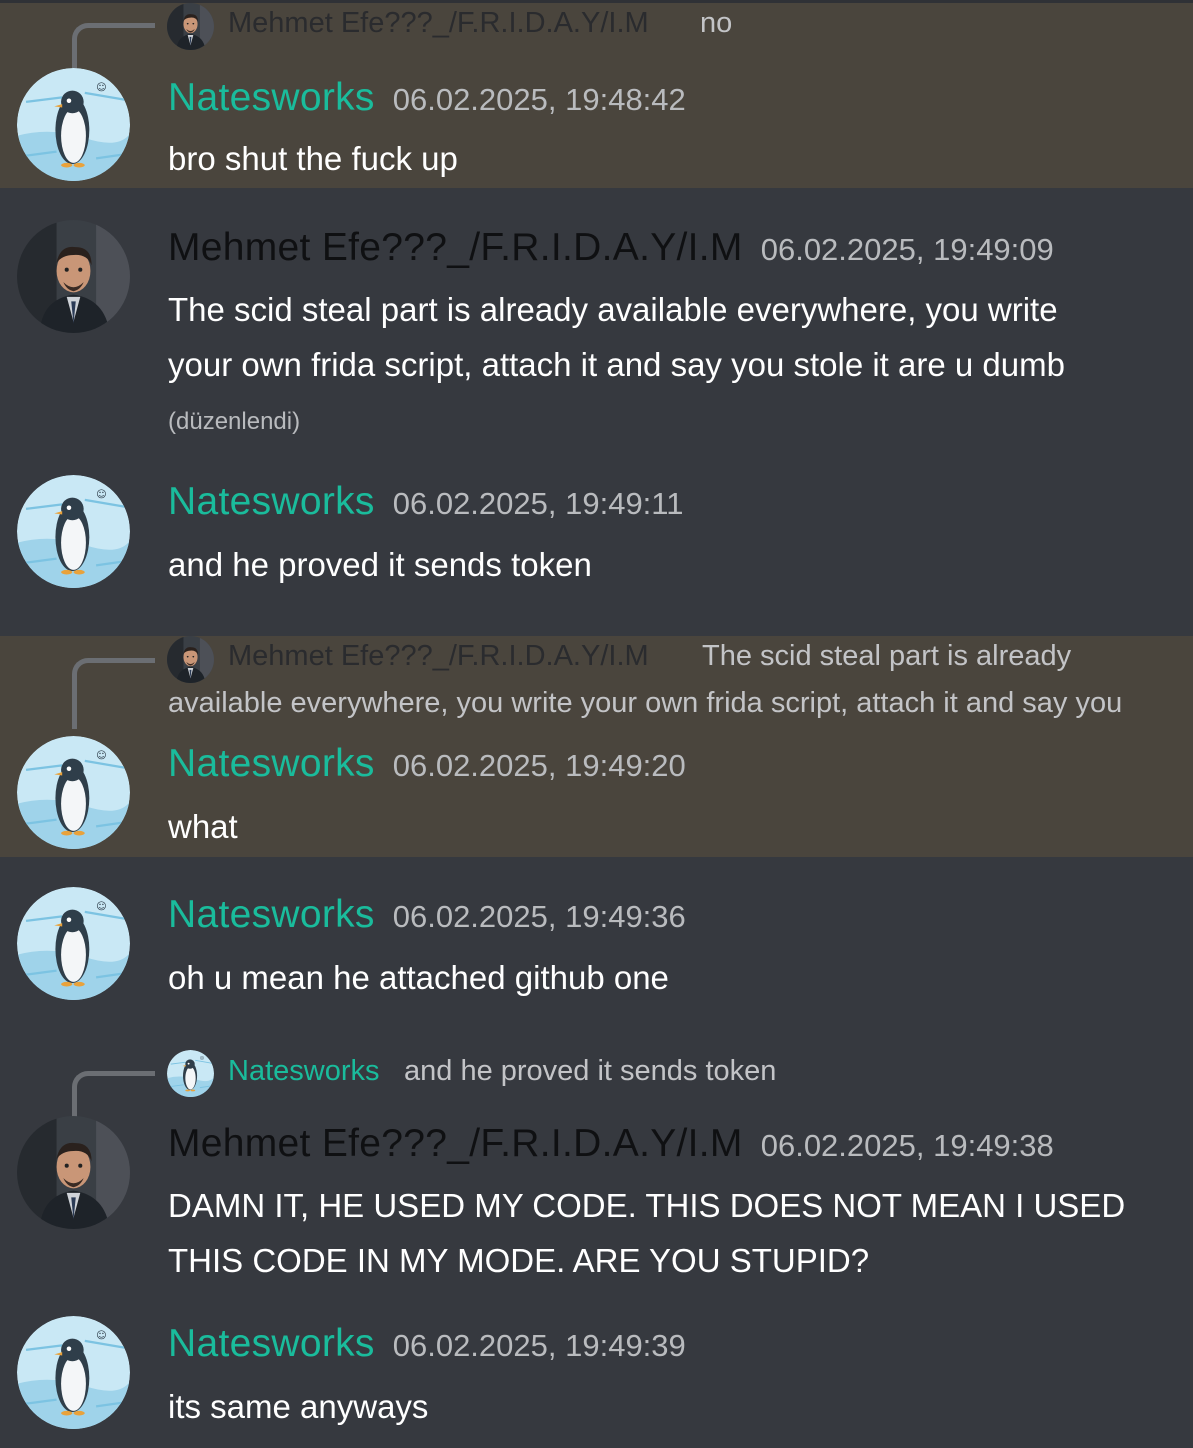 Image resolution: width=1193 pixels, height=1448 pixels. I want to click on message-header: Natesworks 06.02.2025, 19:49:20, so click(427, 764).